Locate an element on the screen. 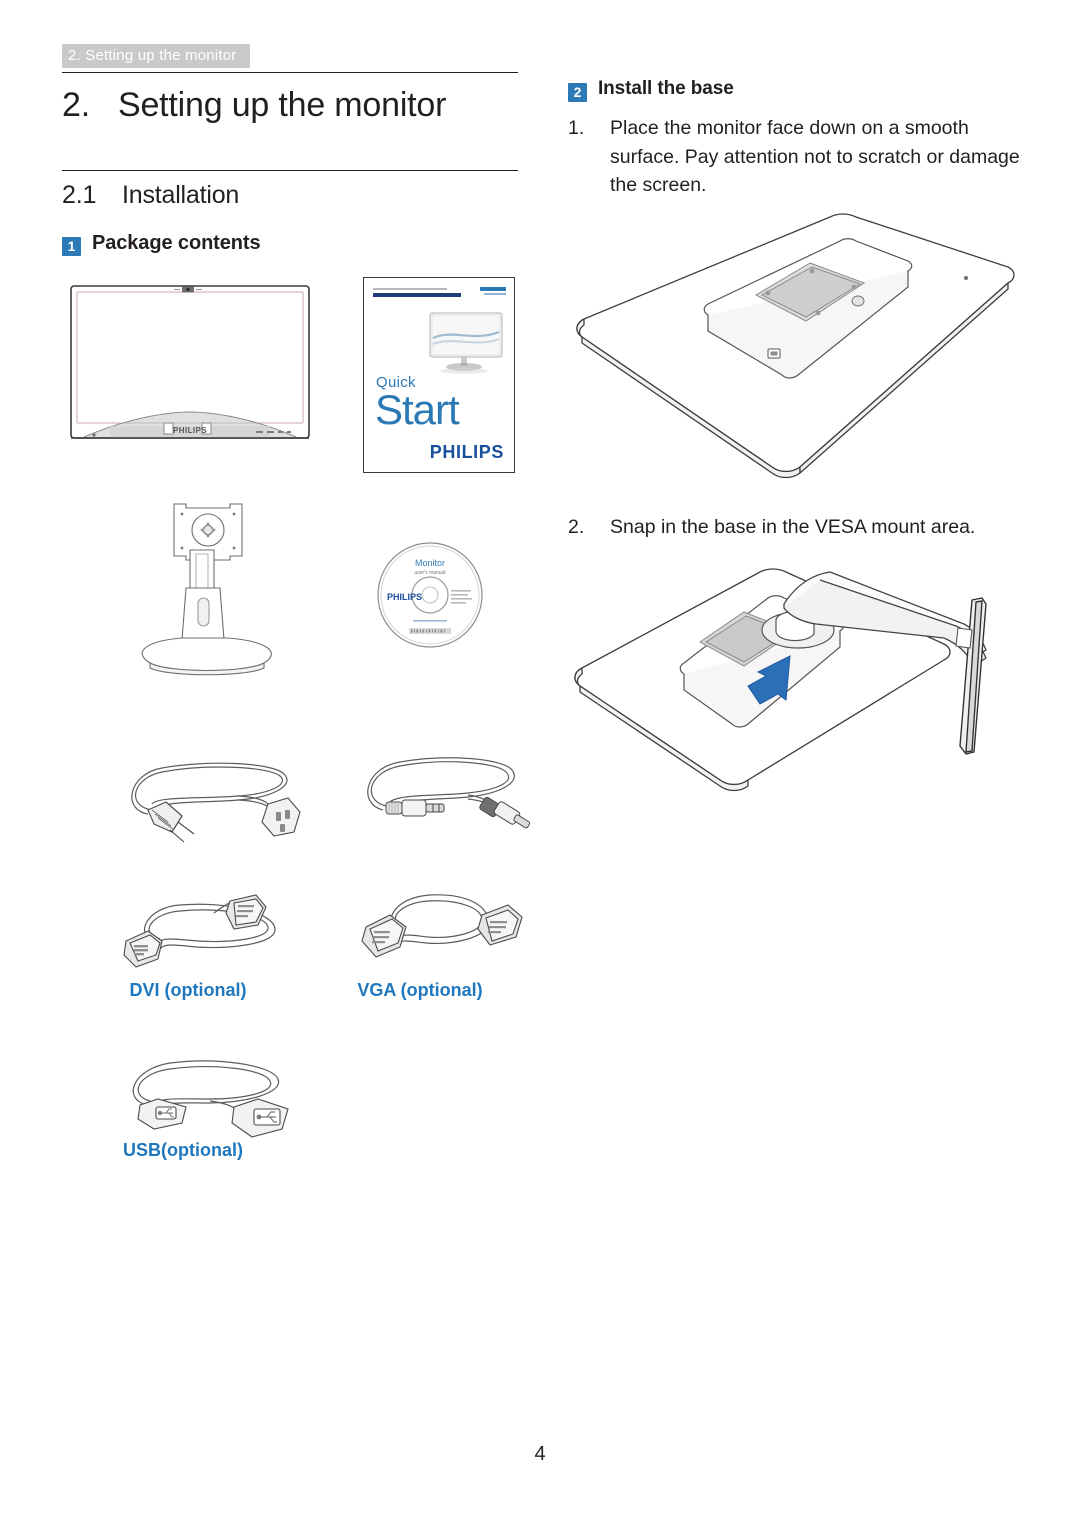 The height and width of the screenshot is (1532, 1080). monitor-stand-illustration is located at coordinates (208, 589).